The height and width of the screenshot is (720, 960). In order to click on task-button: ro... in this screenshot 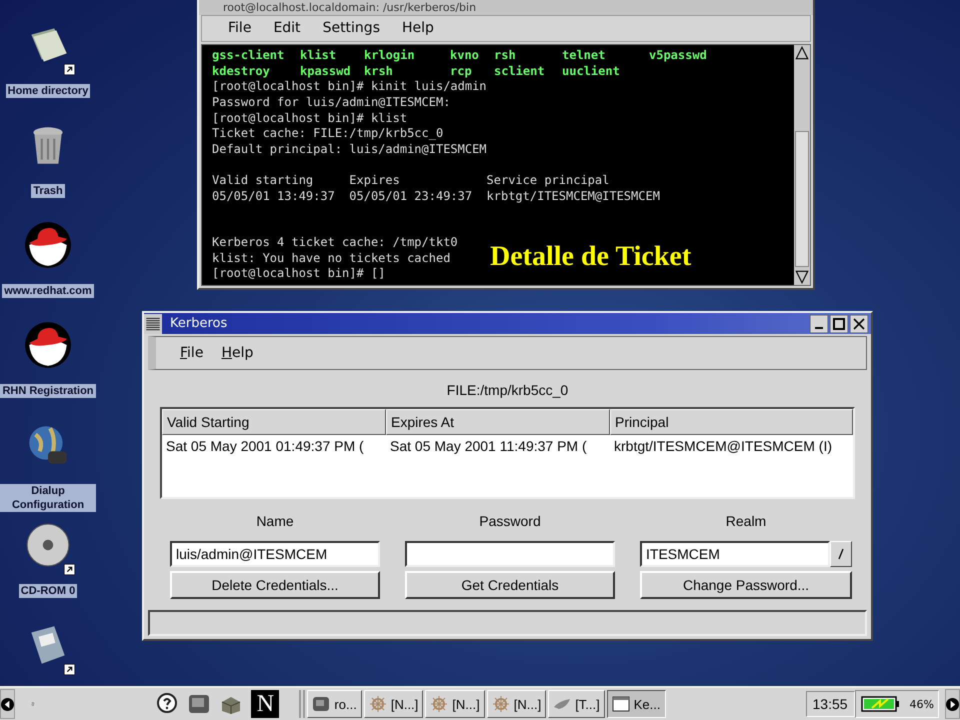, I will do `click(334, 704)`.